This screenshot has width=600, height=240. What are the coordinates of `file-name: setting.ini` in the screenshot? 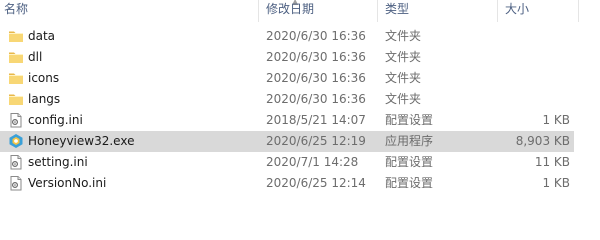 It's located at (58, 162).